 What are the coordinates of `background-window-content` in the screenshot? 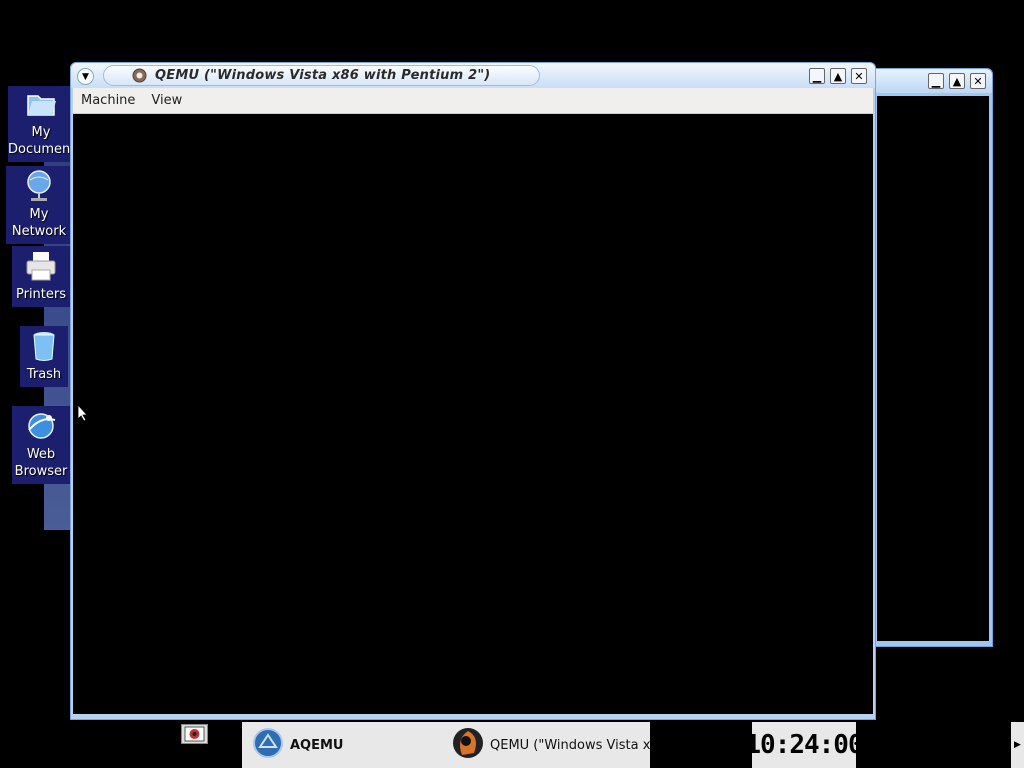 It's located at (933, 368).